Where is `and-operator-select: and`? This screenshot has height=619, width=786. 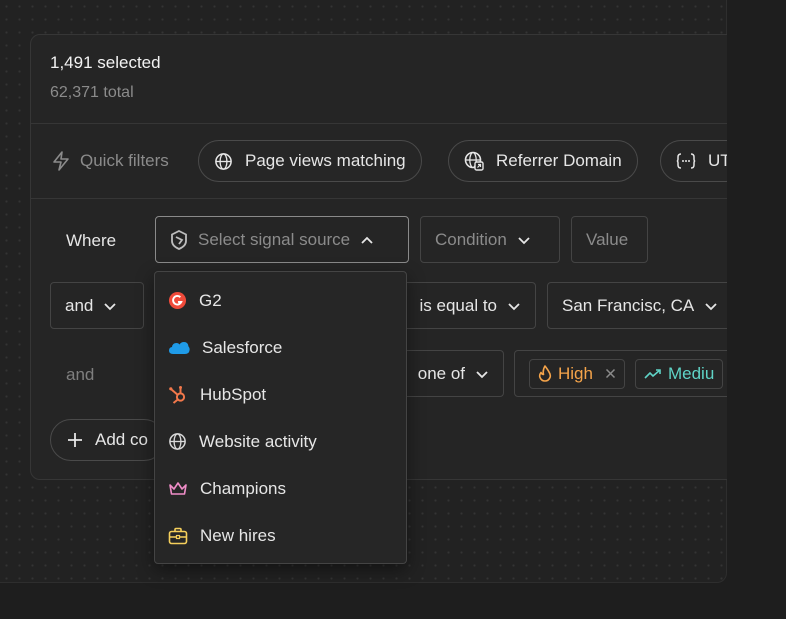 and-operator-select: and is located at coordinates (97, 305).